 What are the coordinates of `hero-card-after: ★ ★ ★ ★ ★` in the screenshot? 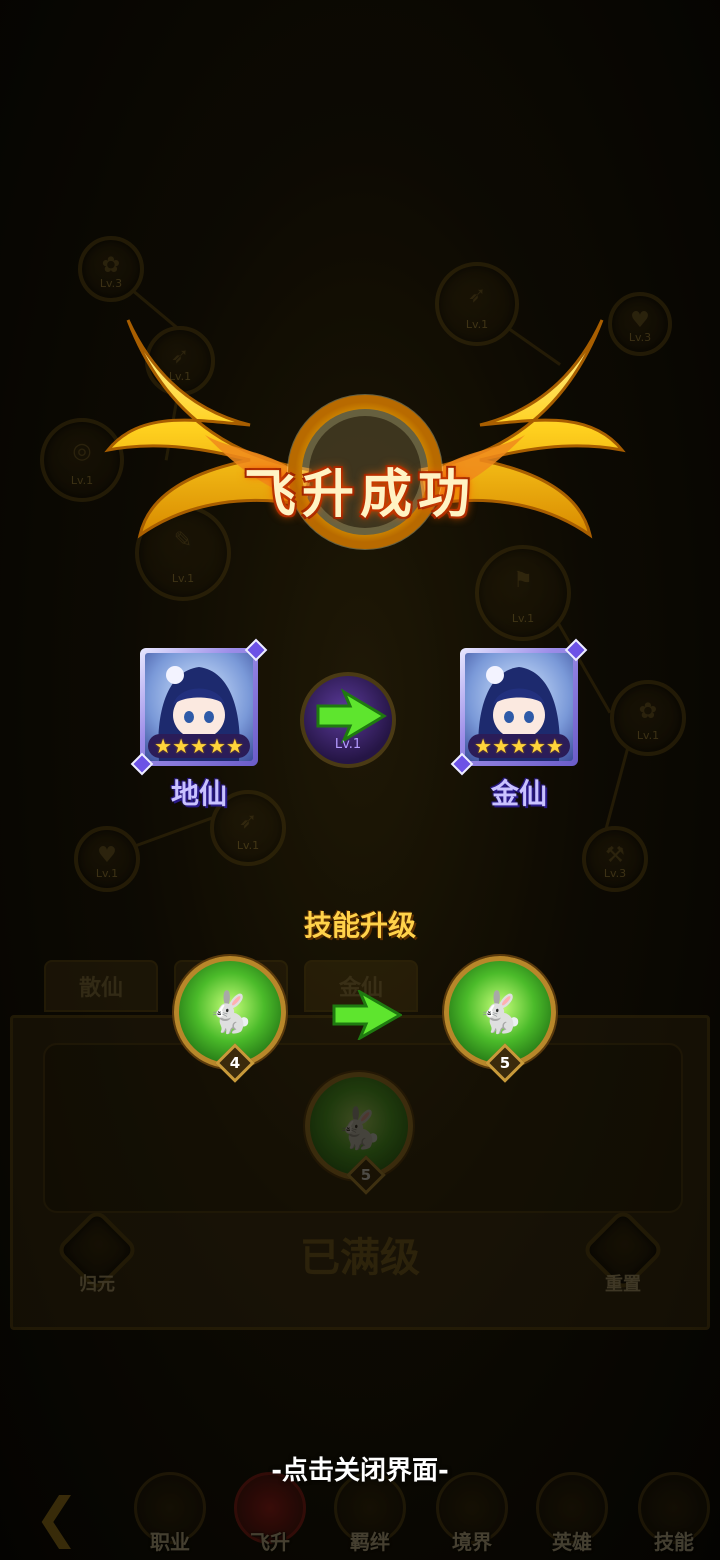 It's located at (519, 707).